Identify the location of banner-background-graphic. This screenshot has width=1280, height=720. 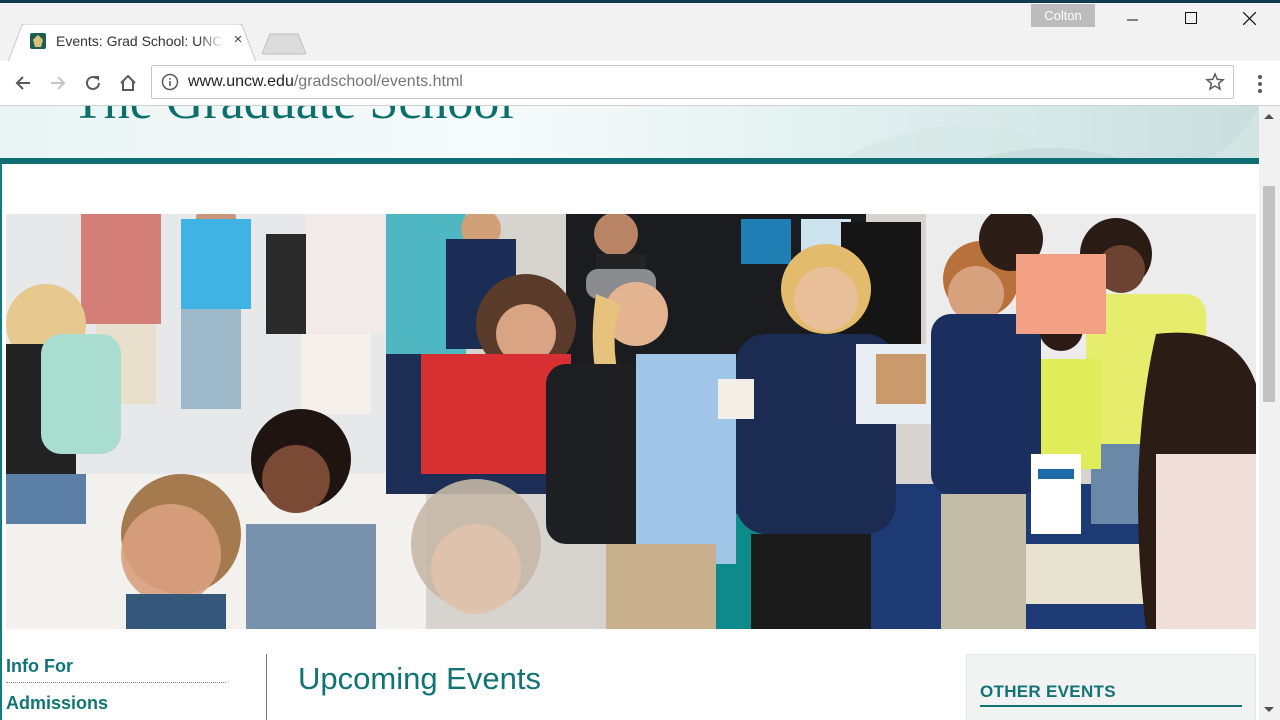
(1051, 132).